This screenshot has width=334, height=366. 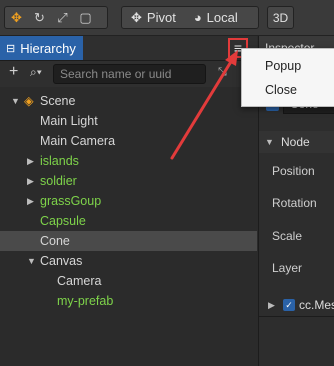 I want to click on annotation-arrow, so click(x=204, y=105).